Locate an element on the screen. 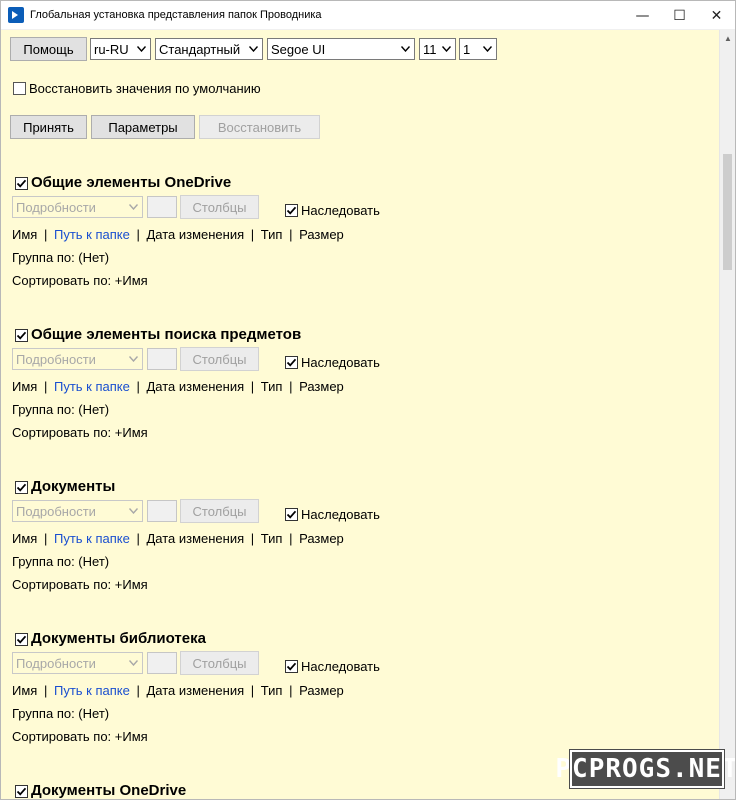 The height and width of the screenshot is (800, 736). options-button: Параметры is located at coordinates (143, 127).